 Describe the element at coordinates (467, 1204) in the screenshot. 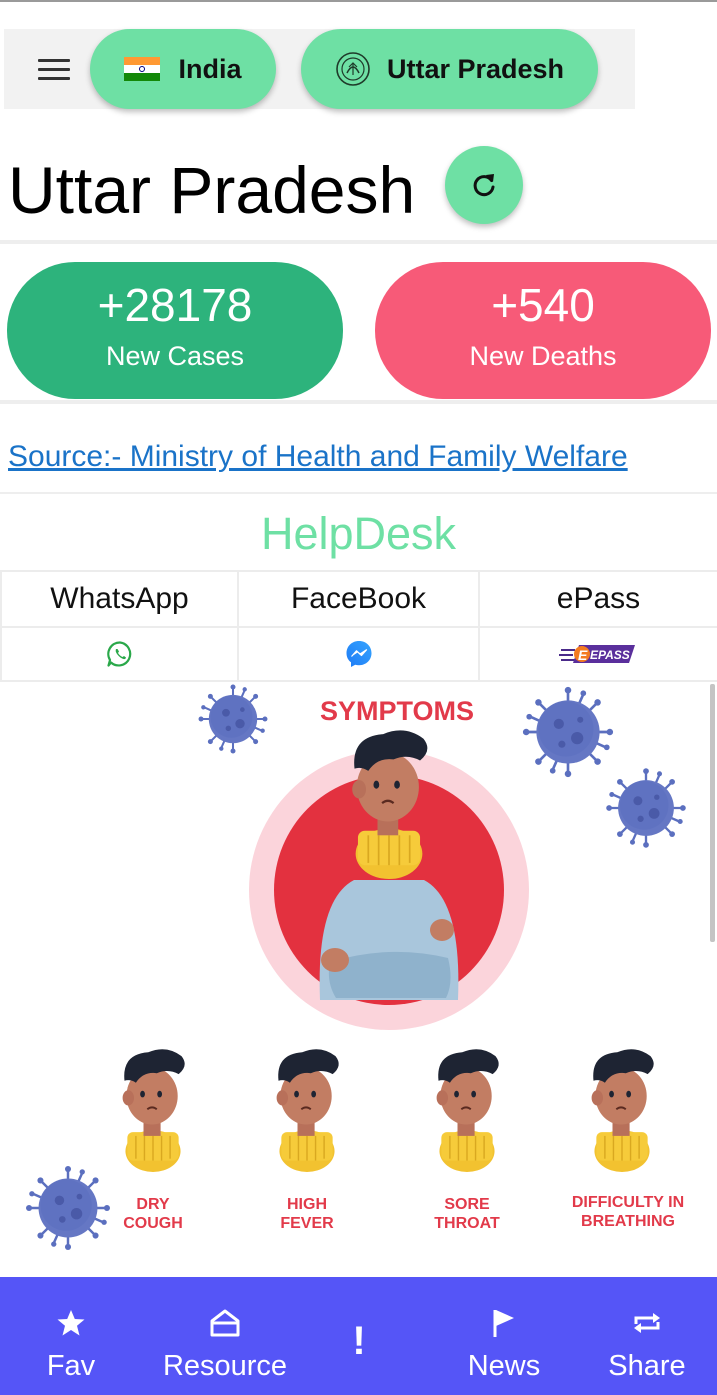

I see `symptom-3-line1: SORE` at that location.